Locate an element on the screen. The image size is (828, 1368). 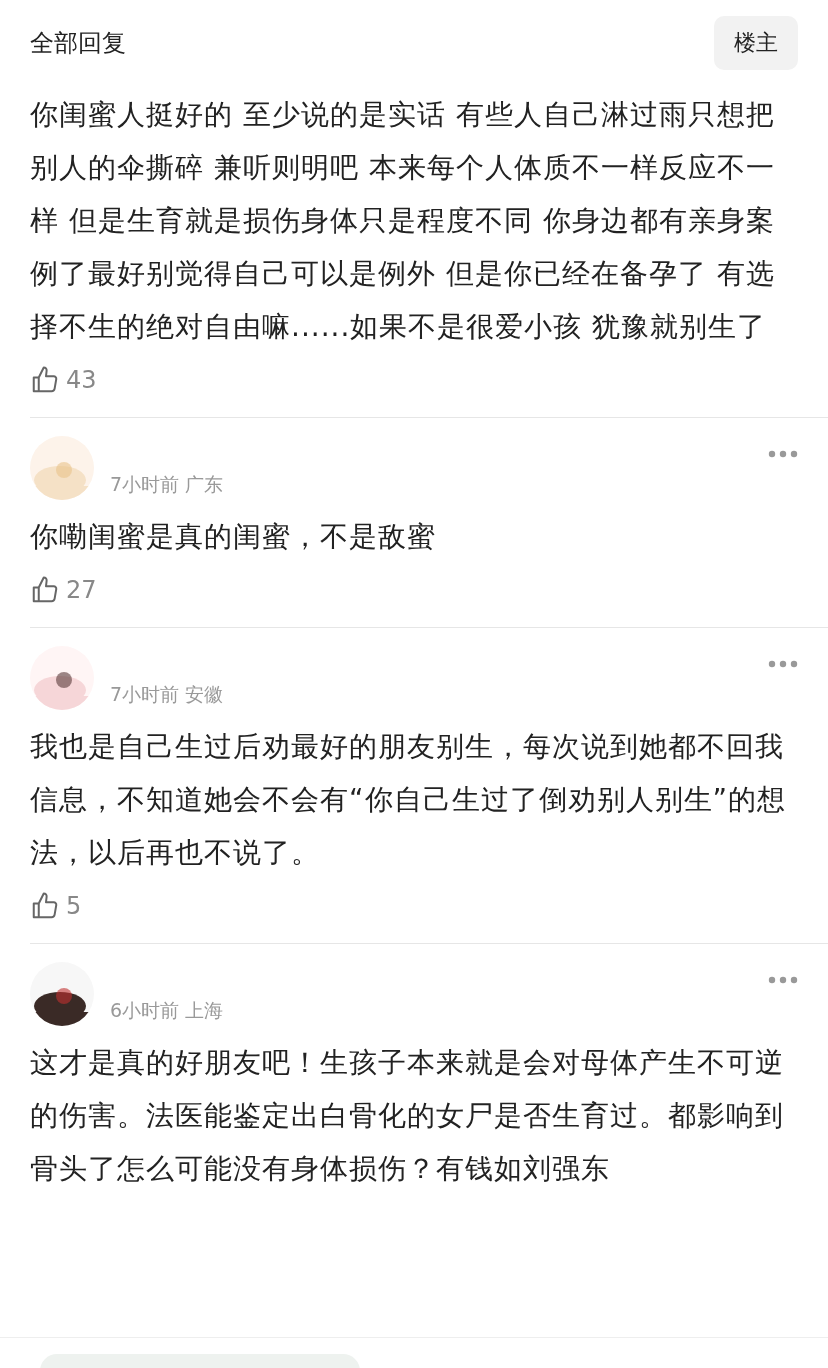
comment-meta: 7小时前 安徽 is located at coordinates (167, 694).